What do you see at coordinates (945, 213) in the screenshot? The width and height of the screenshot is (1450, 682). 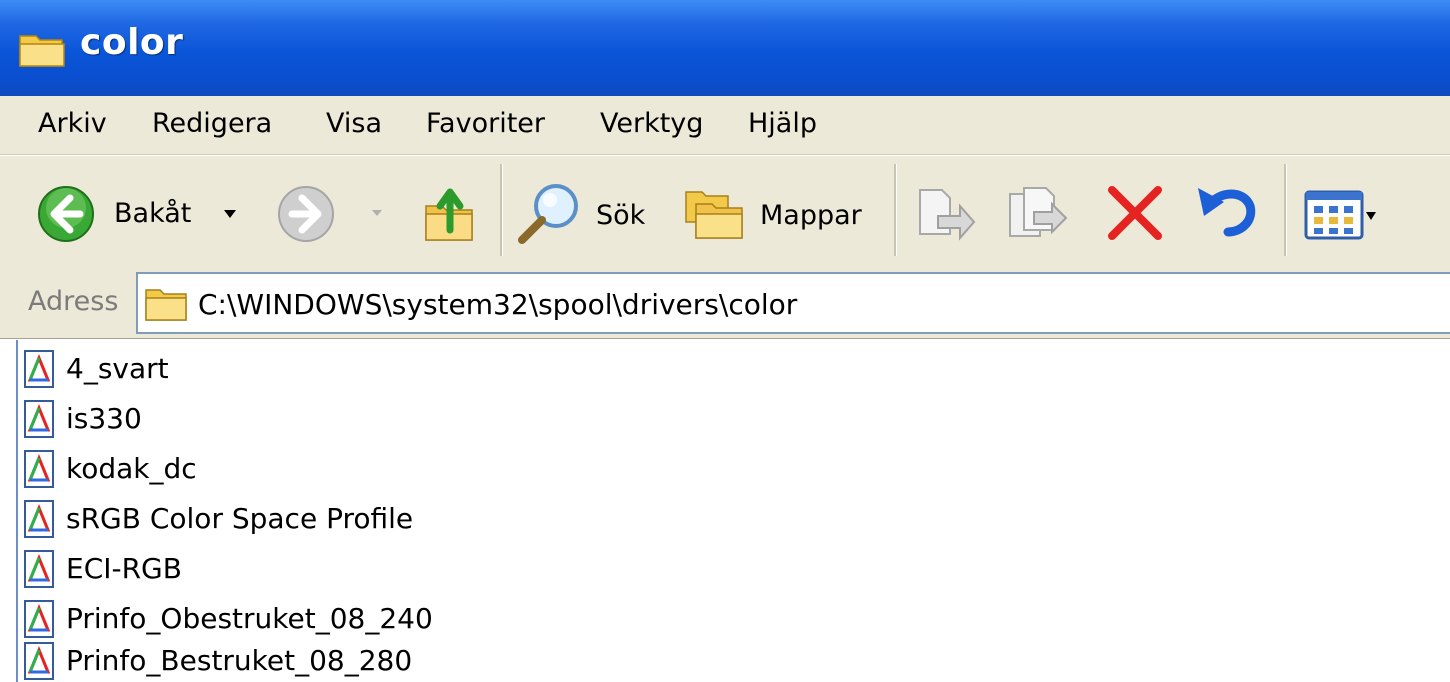 I see `move-to-icon` at bounding box center [945, 213].